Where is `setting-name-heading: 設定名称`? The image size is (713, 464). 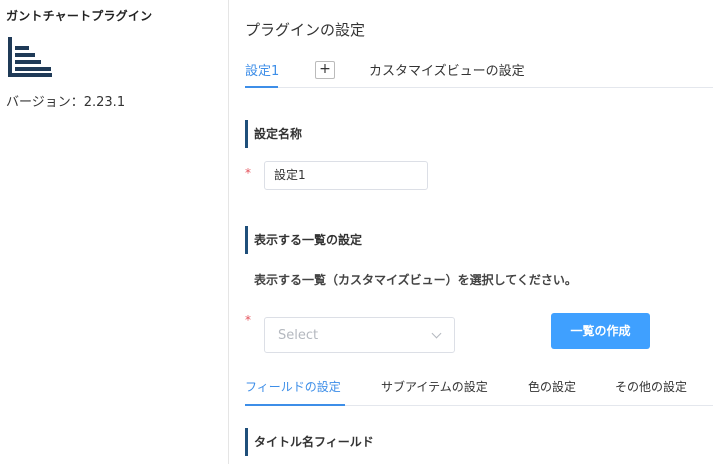 setting-name-heading: 設定名称 is located at coordinates (273, 134).